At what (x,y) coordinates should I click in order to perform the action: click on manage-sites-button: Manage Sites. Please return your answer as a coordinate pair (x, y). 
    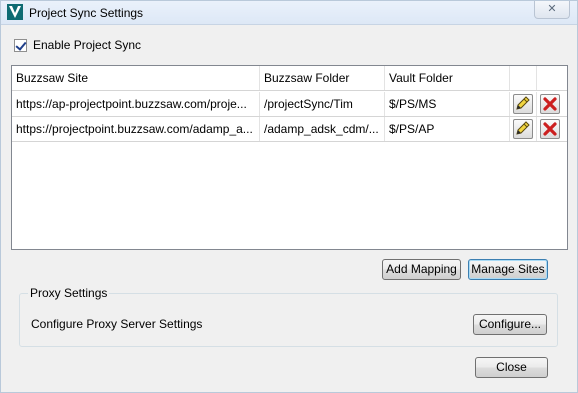
    Looking at the image, I should click on (508, 269).